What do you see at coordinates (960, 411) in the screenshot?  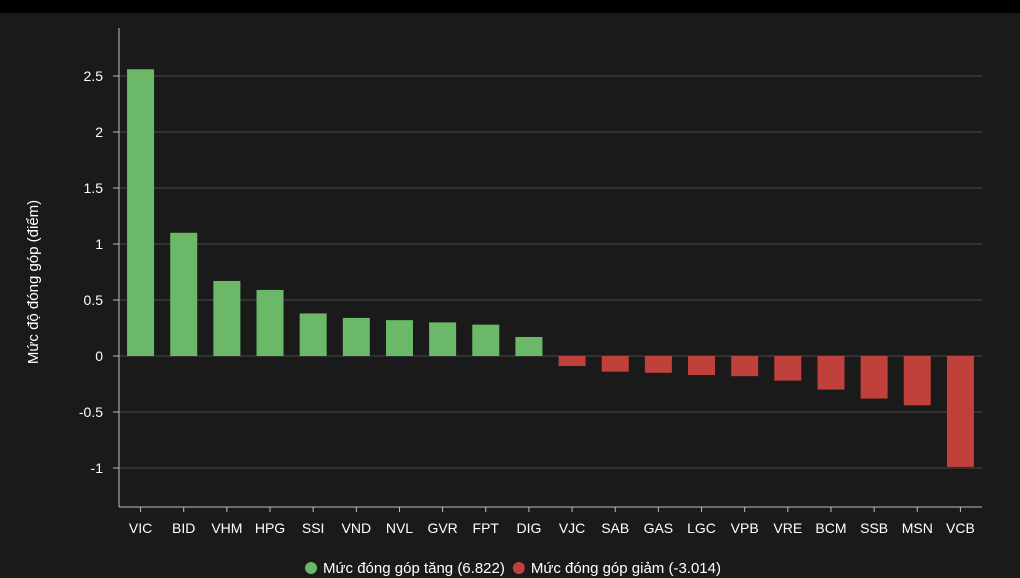 I see `bar-vcb` at bounding box center [960, 411].